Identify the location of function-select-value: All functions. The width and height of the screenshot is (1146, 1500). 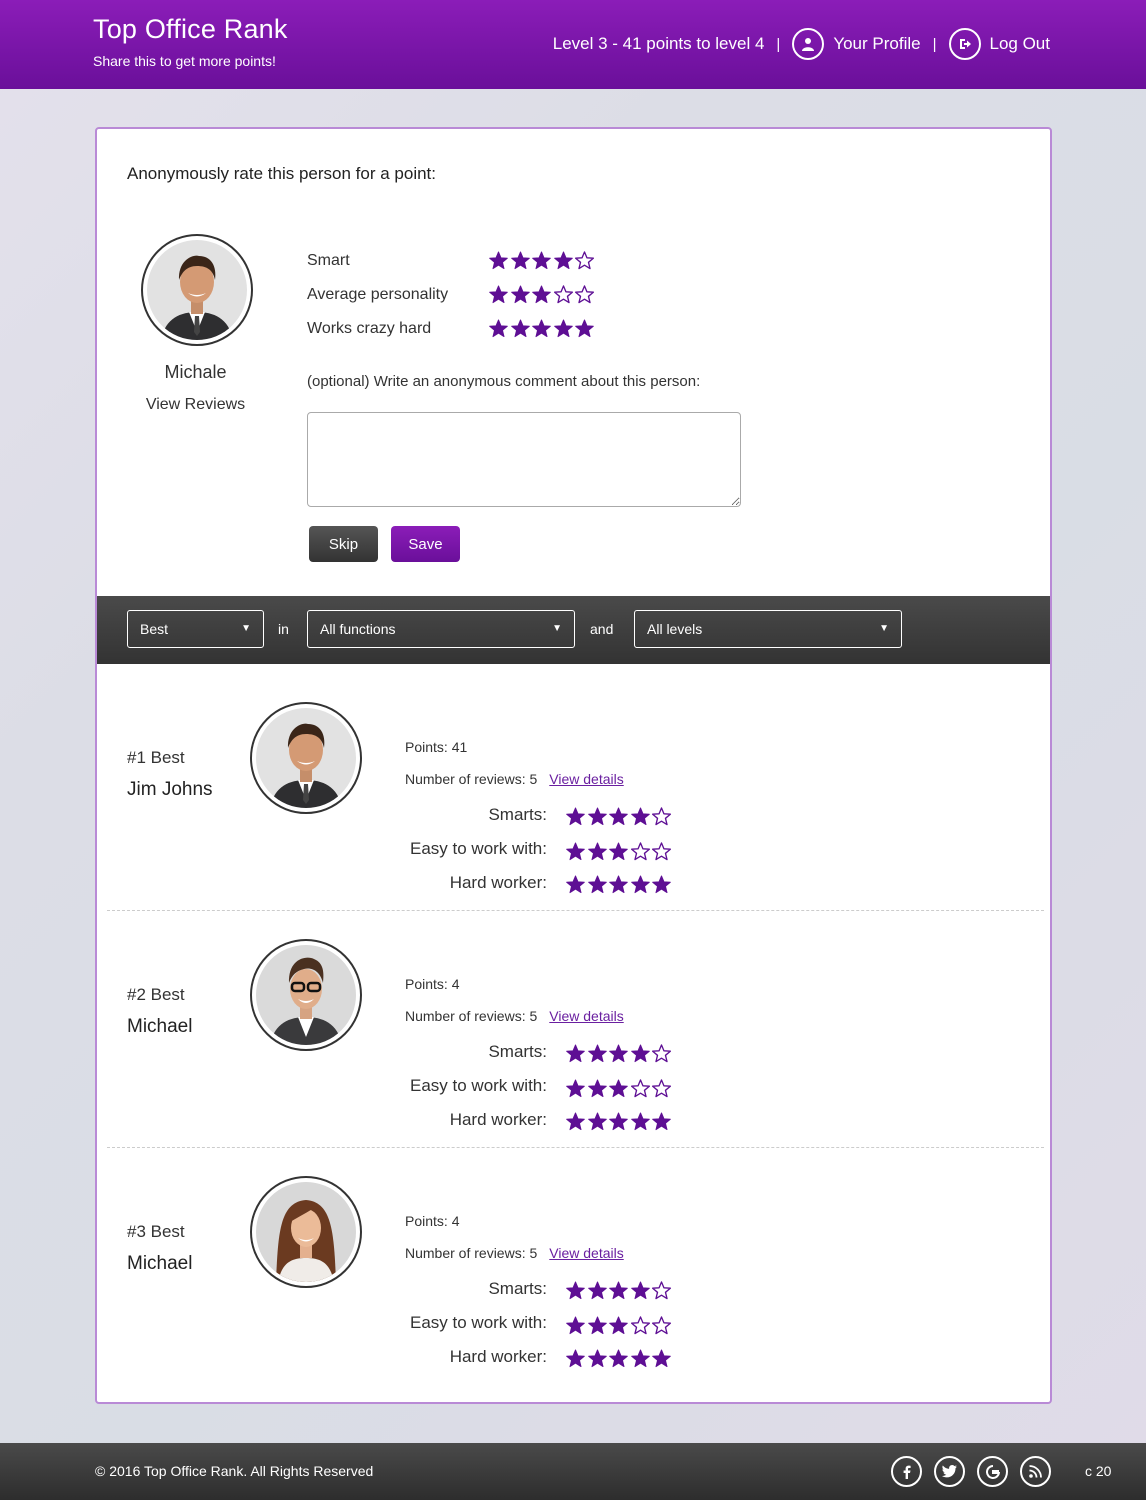
(358, 629).